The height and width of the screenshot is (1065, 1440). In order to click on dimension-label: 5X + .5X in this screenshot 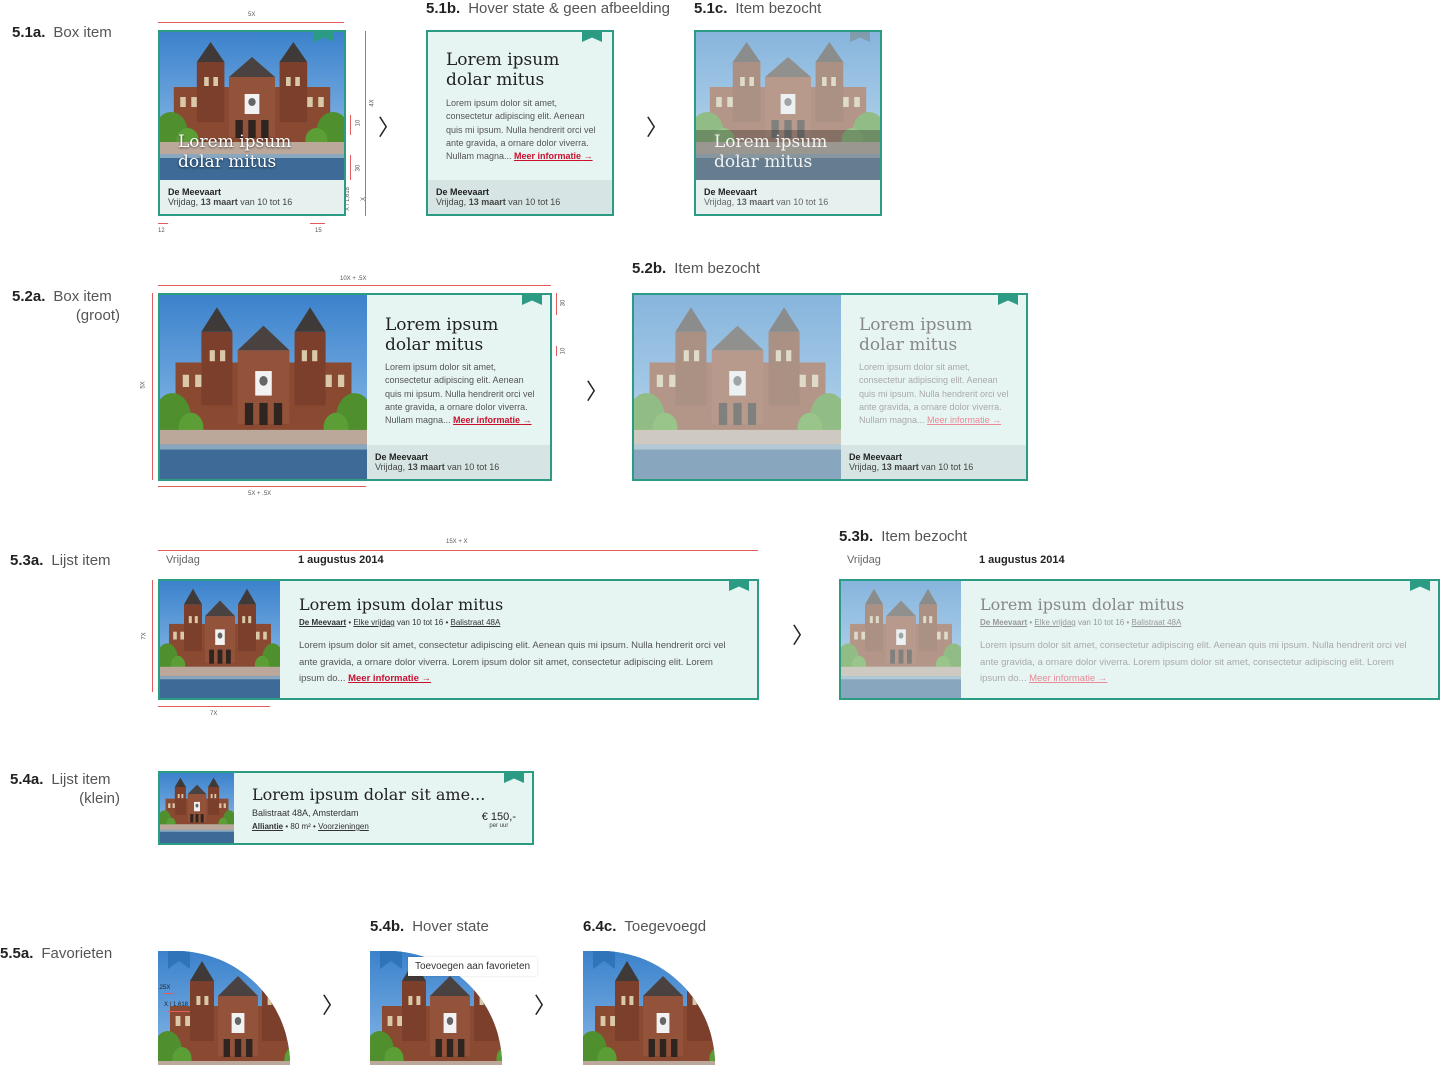, I will do `click(260, 494)`.